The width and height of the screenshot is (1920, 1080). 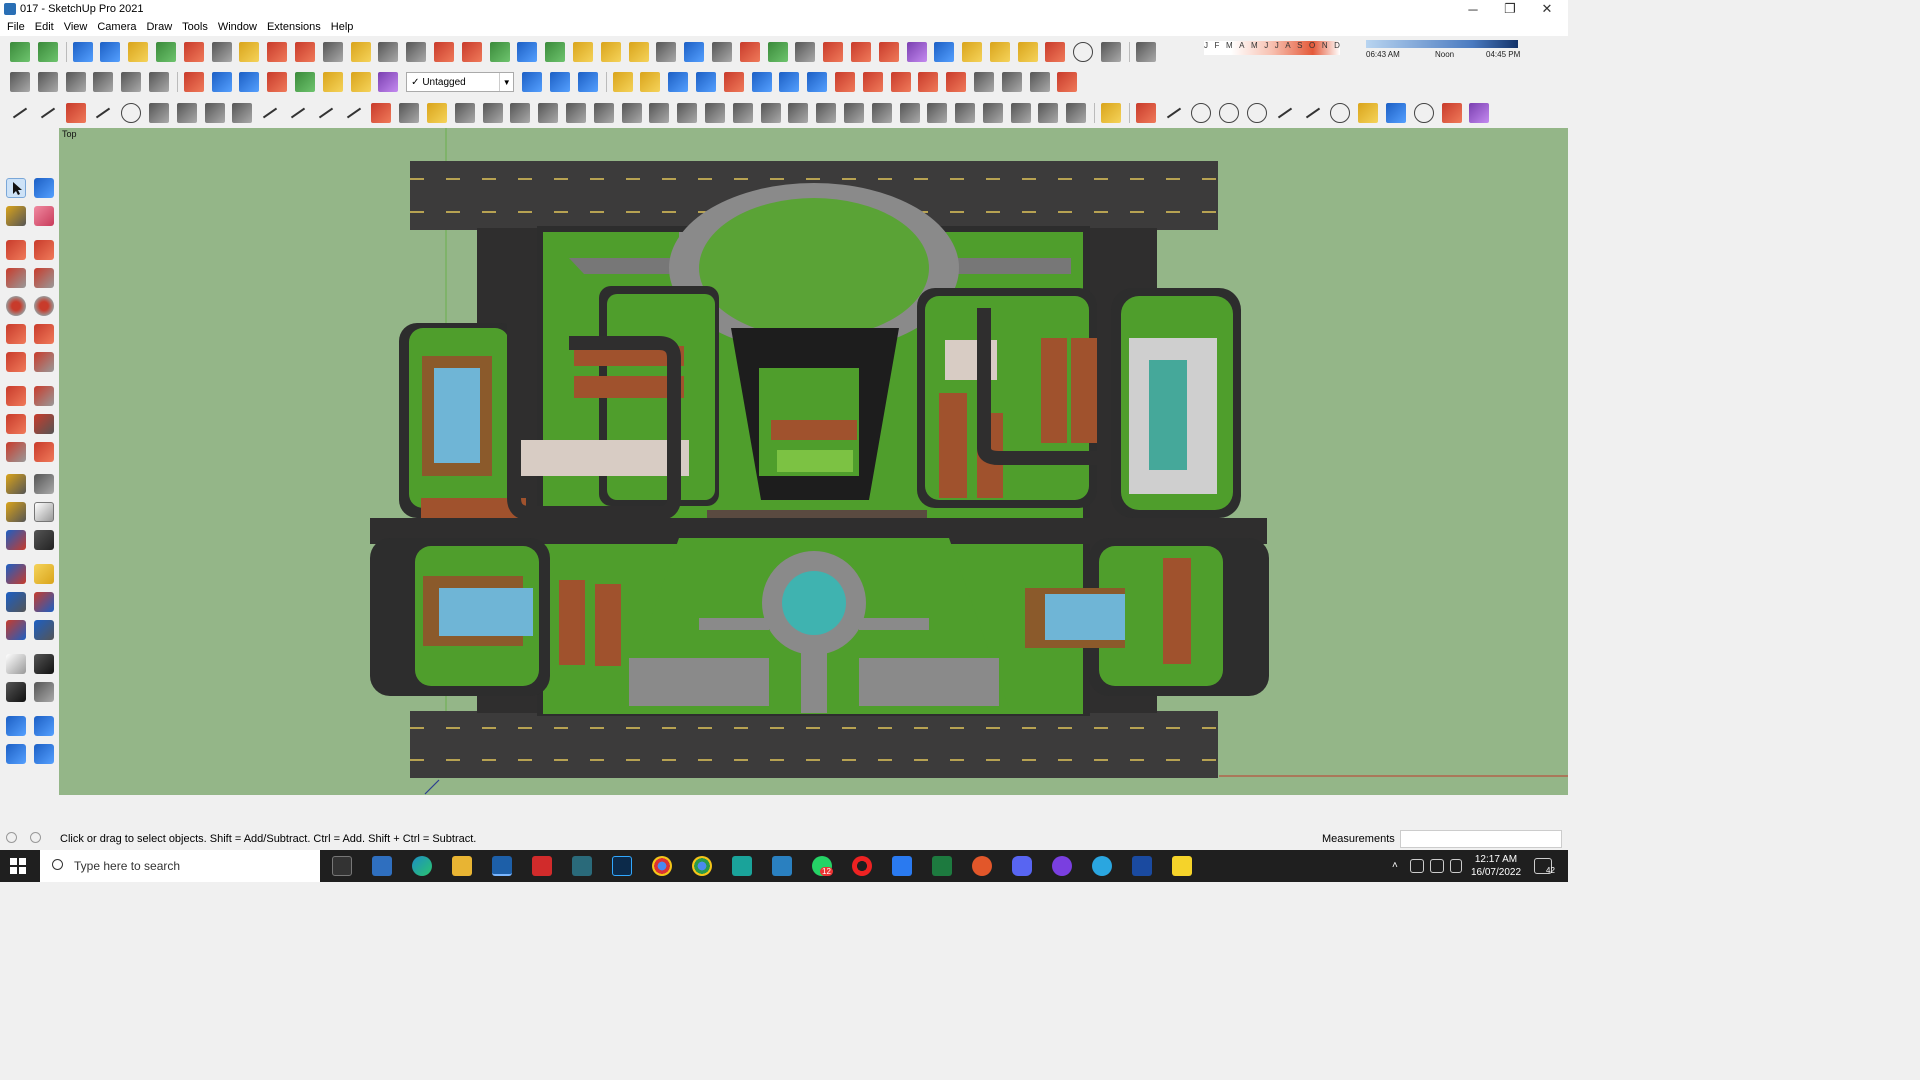 What do you see at coordinates (1083, 52) in the screenshot?
I see `circle-tool-ext-icon` at bounding box center [1083, 52].